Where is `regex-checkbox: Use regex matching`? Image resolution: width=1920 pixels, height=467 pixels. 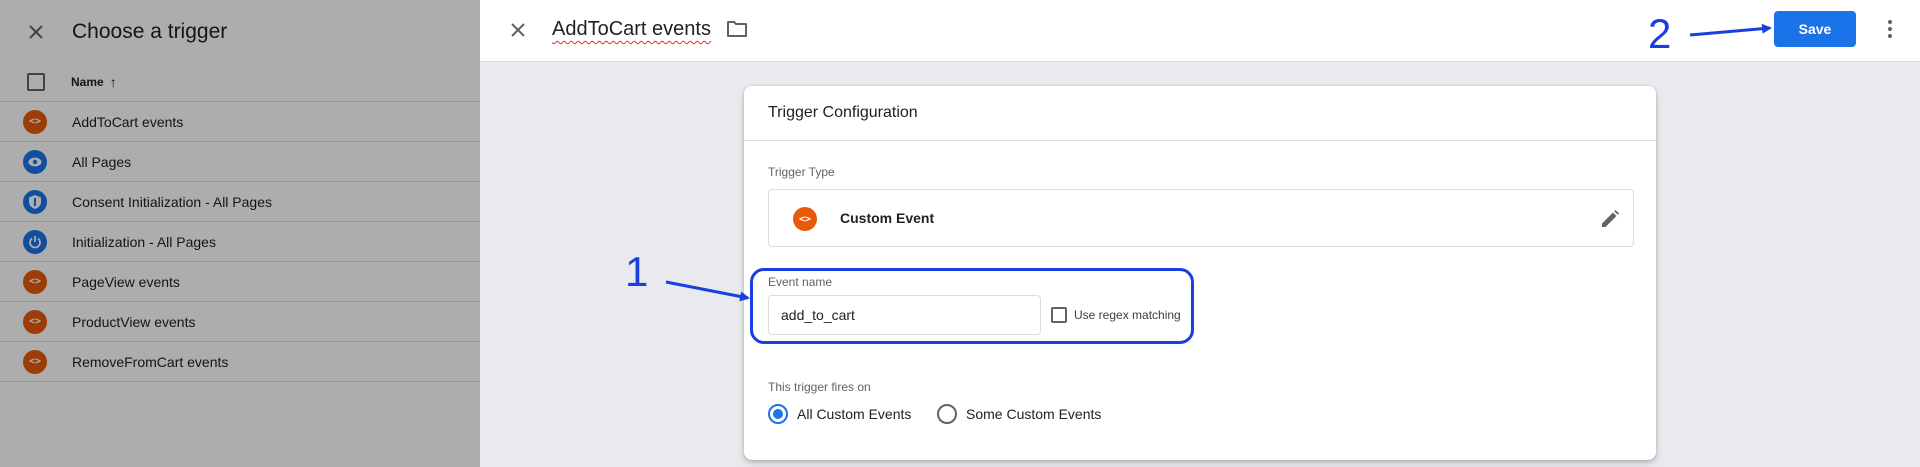 regex-checkbox: Use regex matching is located at coordinates (1116, 315).